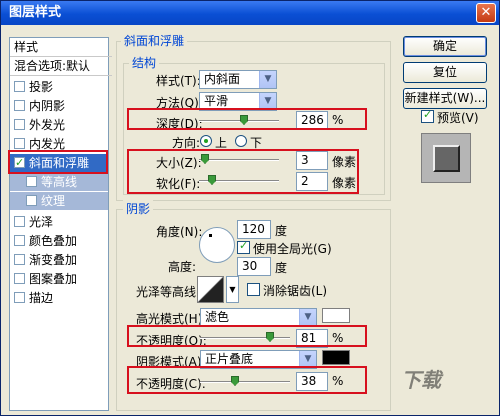 This screenshot has height=417, width=500. Describe the element at coordinates (206, 141) in the screenshot. I see `direction-up-radio` at that location.